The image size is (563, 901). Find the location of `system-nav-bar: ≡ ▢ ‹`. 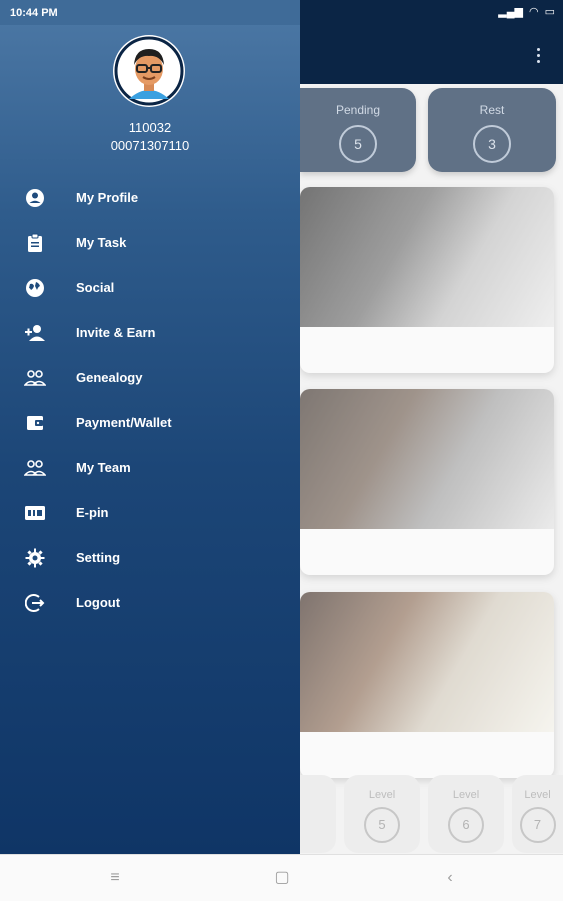

system-nav-bar: ≡ ▢ ‹ is located at coordinates (281, 877).